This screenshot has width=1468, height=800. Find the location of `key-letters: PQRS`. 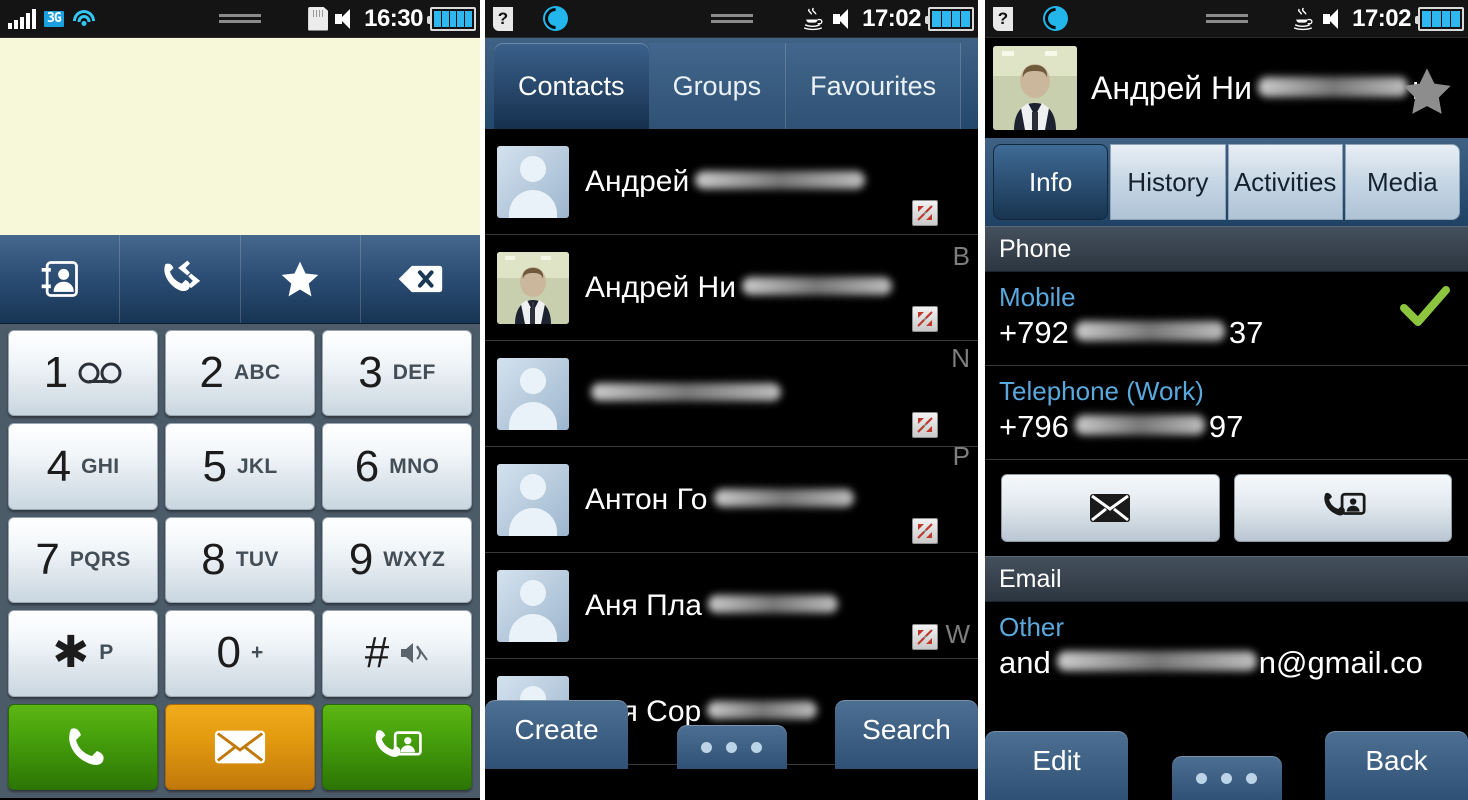

key-letters: PQRS is located at coordinates (100, 560).